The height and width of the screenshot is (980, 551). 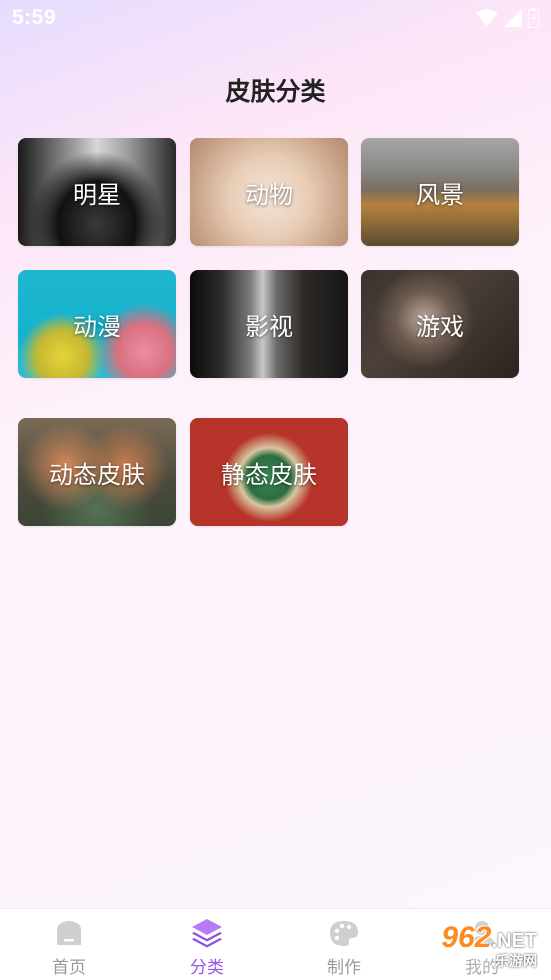 I want to click on tab-label: 分类, so click(x=207, y=967).